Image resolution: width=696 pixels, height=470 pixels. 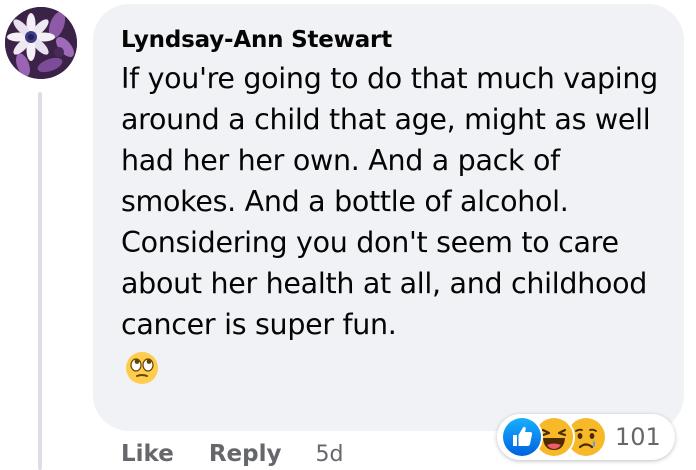 What do you see at coordinates (586, 437) in the screenshot?
I see `reactions-summary: 101` at bounding box center [586, 437].